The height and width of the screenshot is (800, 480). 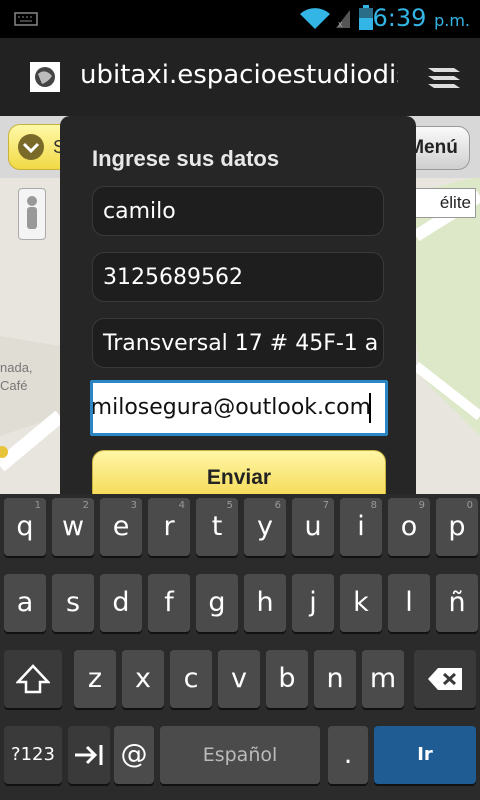 I want to click on key-u: u7, so click(x=313, y=527).